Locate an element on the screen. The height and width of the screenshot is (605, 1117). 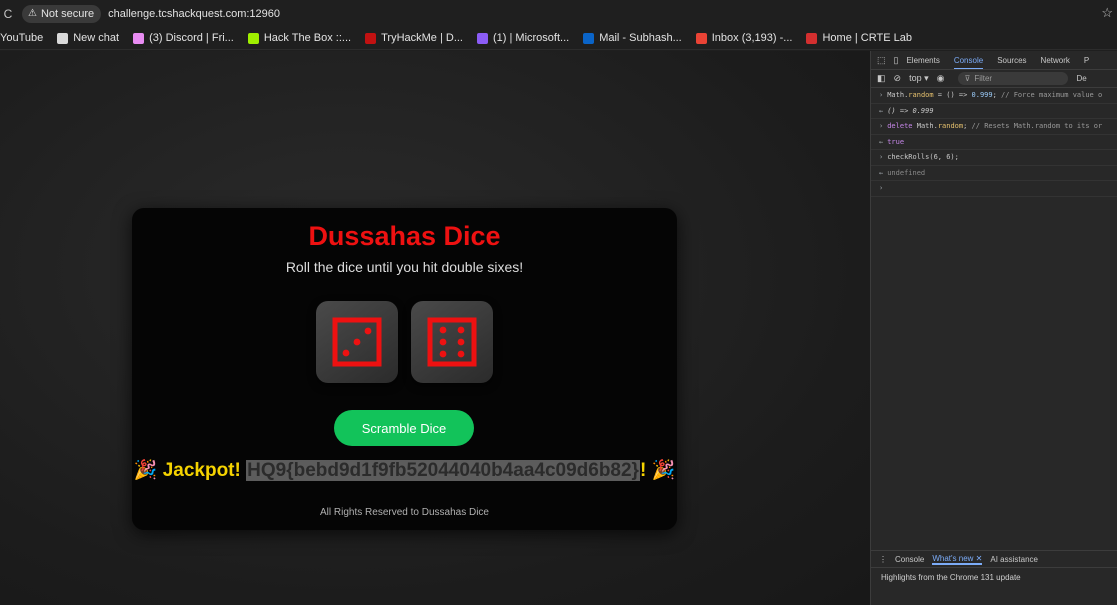
eye-icon: ◉ is located at coordinates (941, 78).